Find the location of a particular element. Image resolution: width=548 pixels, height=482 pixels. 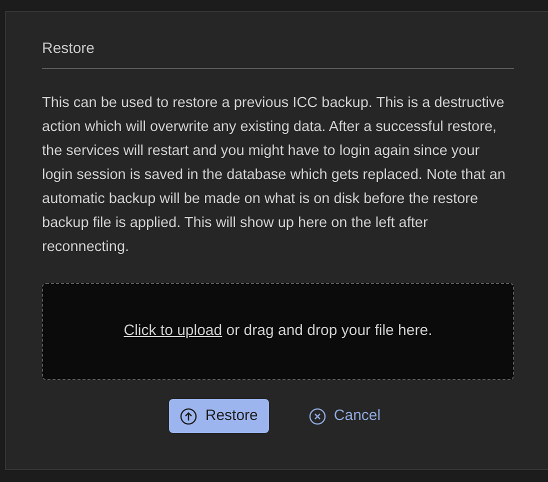

upload-instruction: Click to upload or drag and drop your file here. is located at coordinates (278, 331).